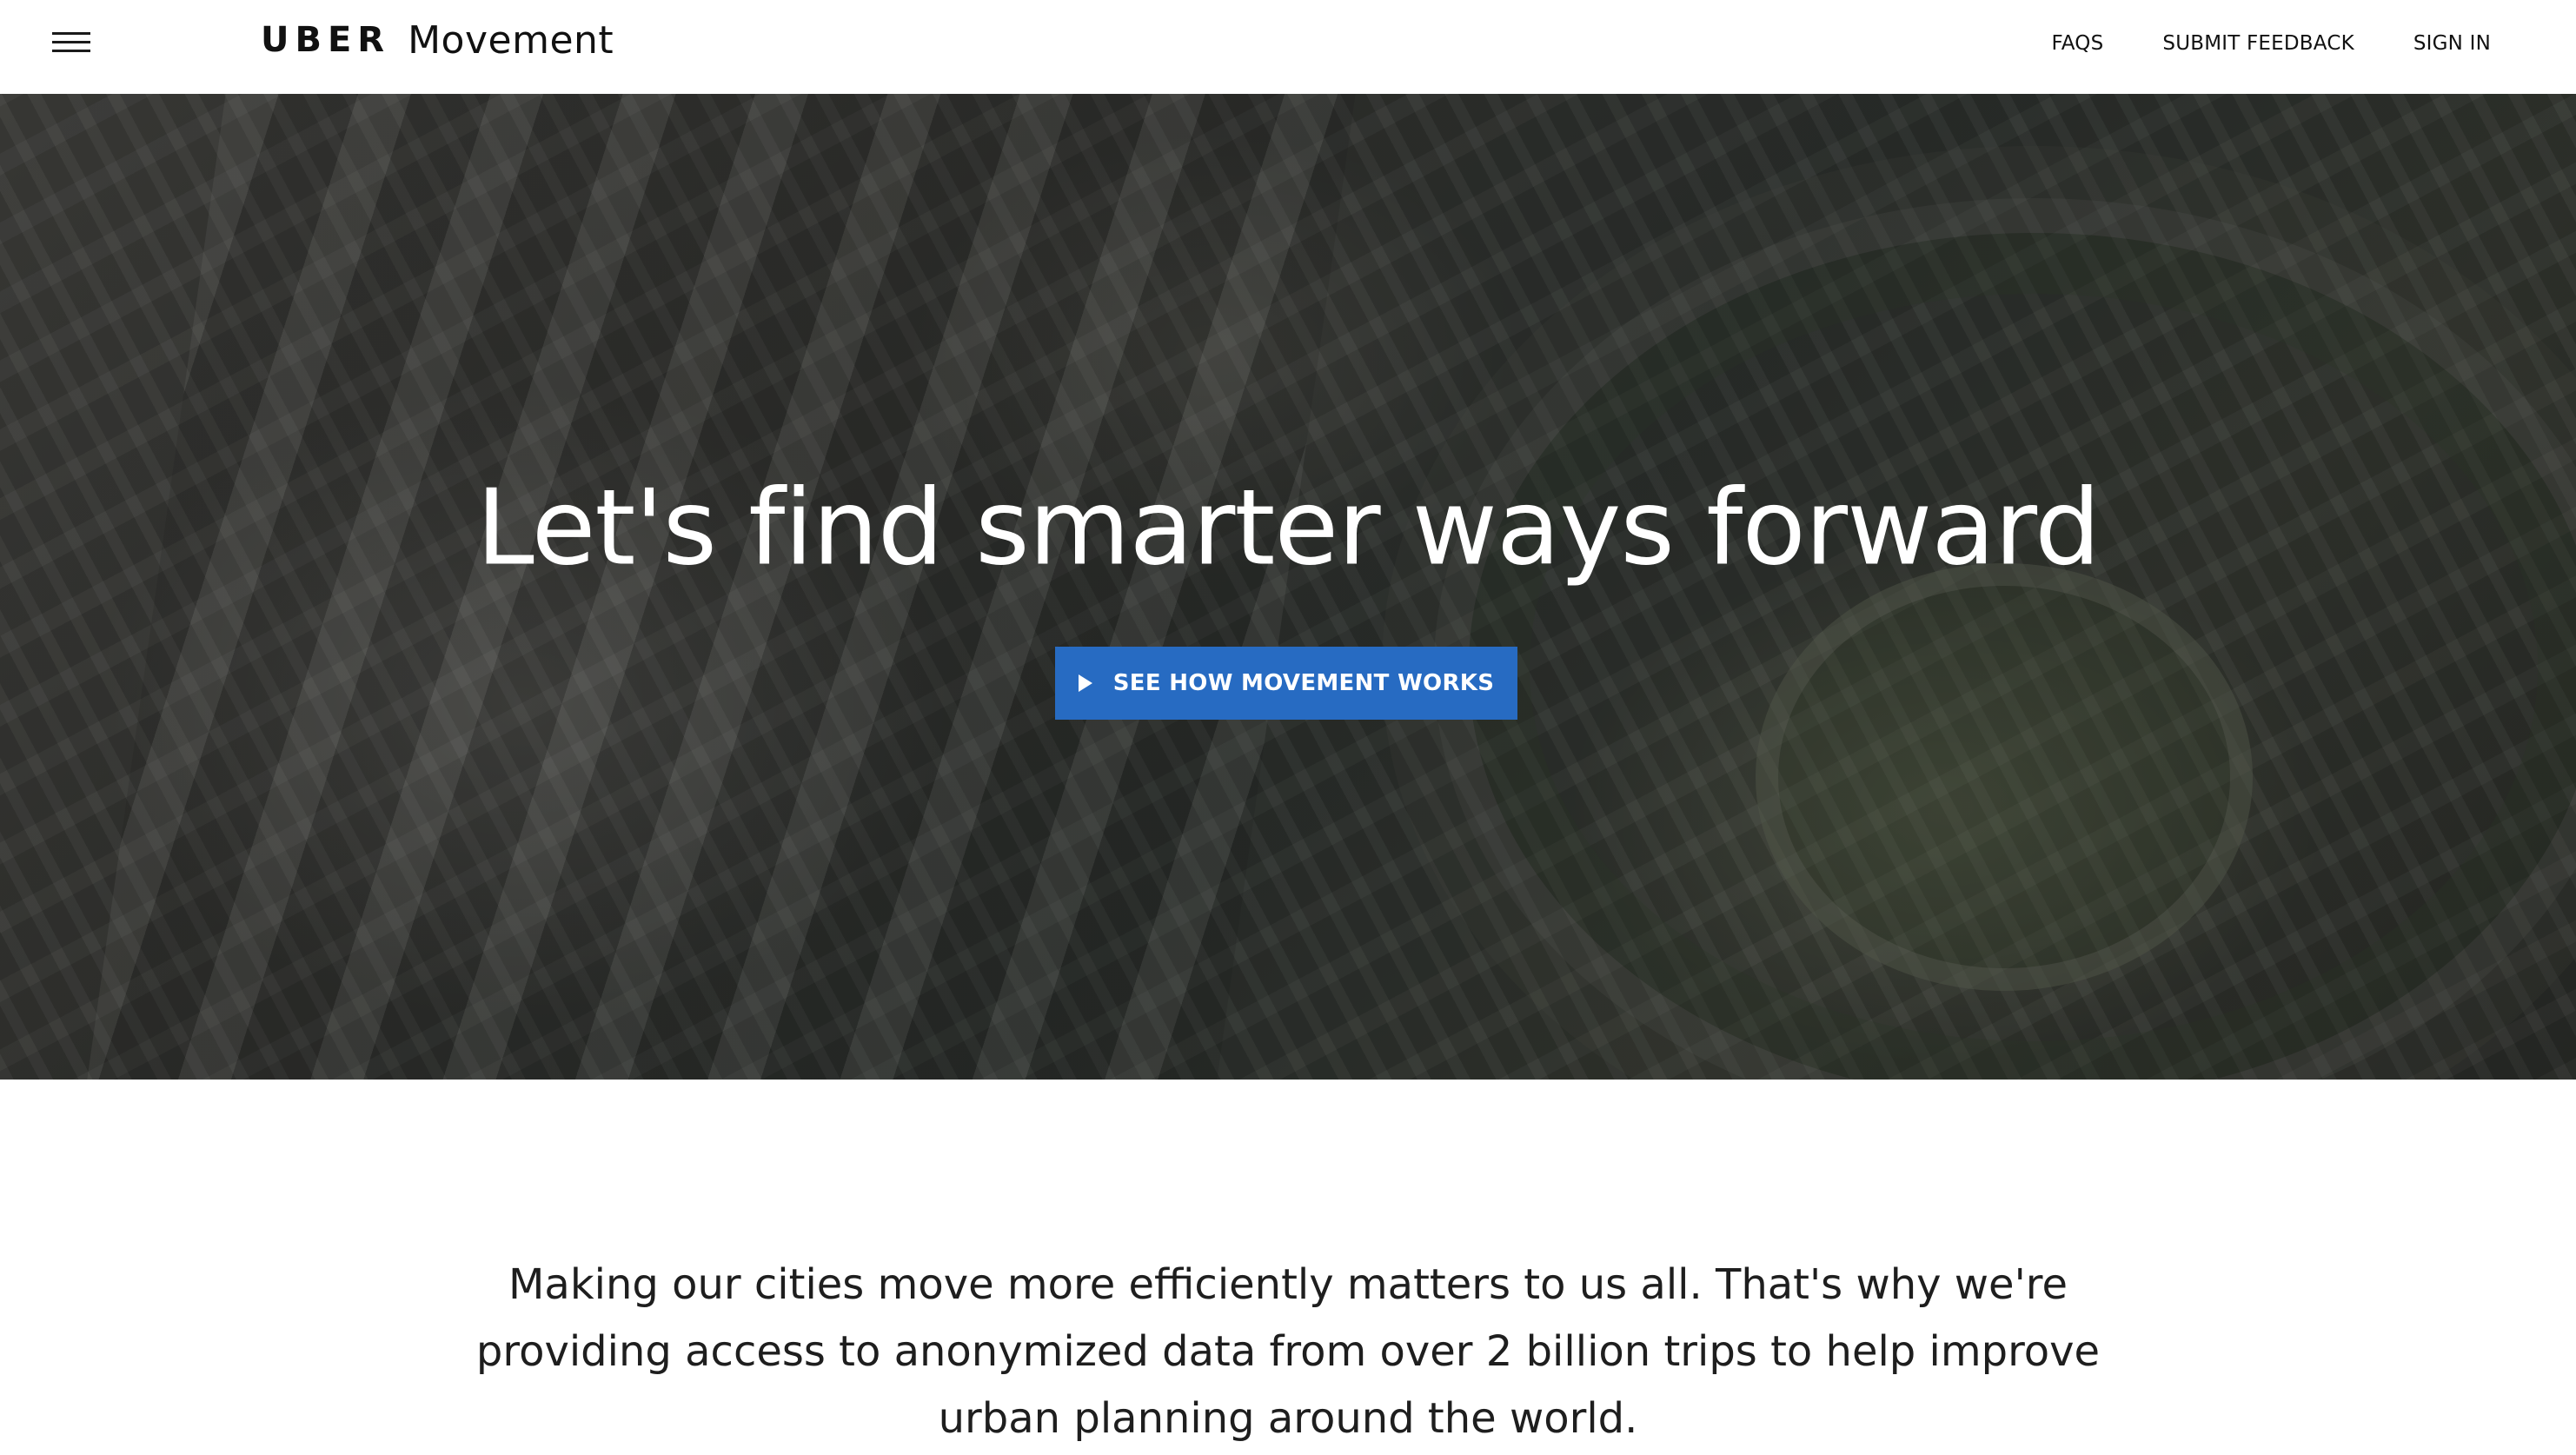 The image size is (2576, 1455). Describe the element at coordinates (72, 45) in the screenshot. I see `hamburger-menu-icon` at that location.